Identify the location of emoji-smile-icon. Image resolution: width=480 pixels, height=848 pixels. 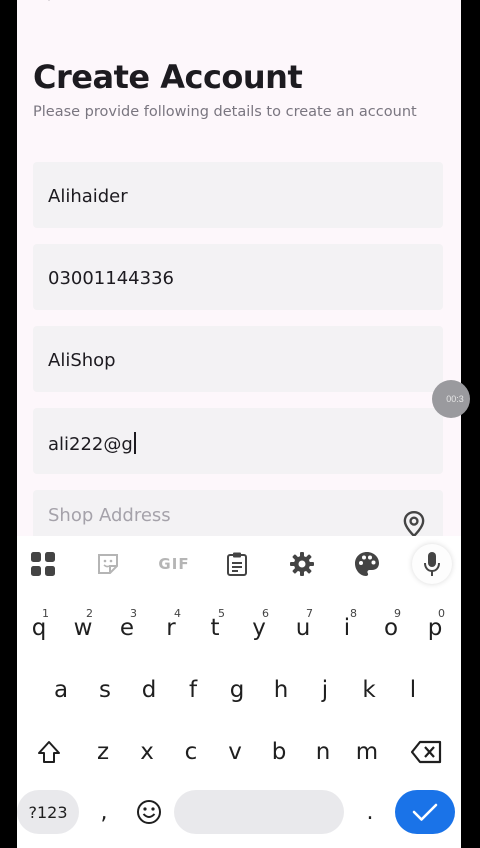
(149, 812).